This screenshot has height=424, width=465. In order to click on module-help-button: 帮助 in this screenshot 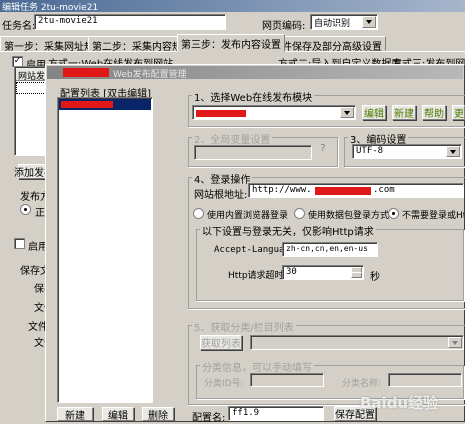, I will do `click(434, 112)`.